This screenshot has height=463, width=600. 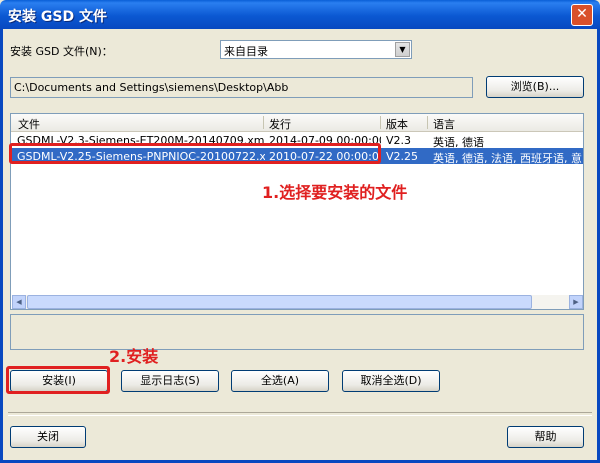 I want to click on select-all-button: 全选(A), so click(x=280, y=381).